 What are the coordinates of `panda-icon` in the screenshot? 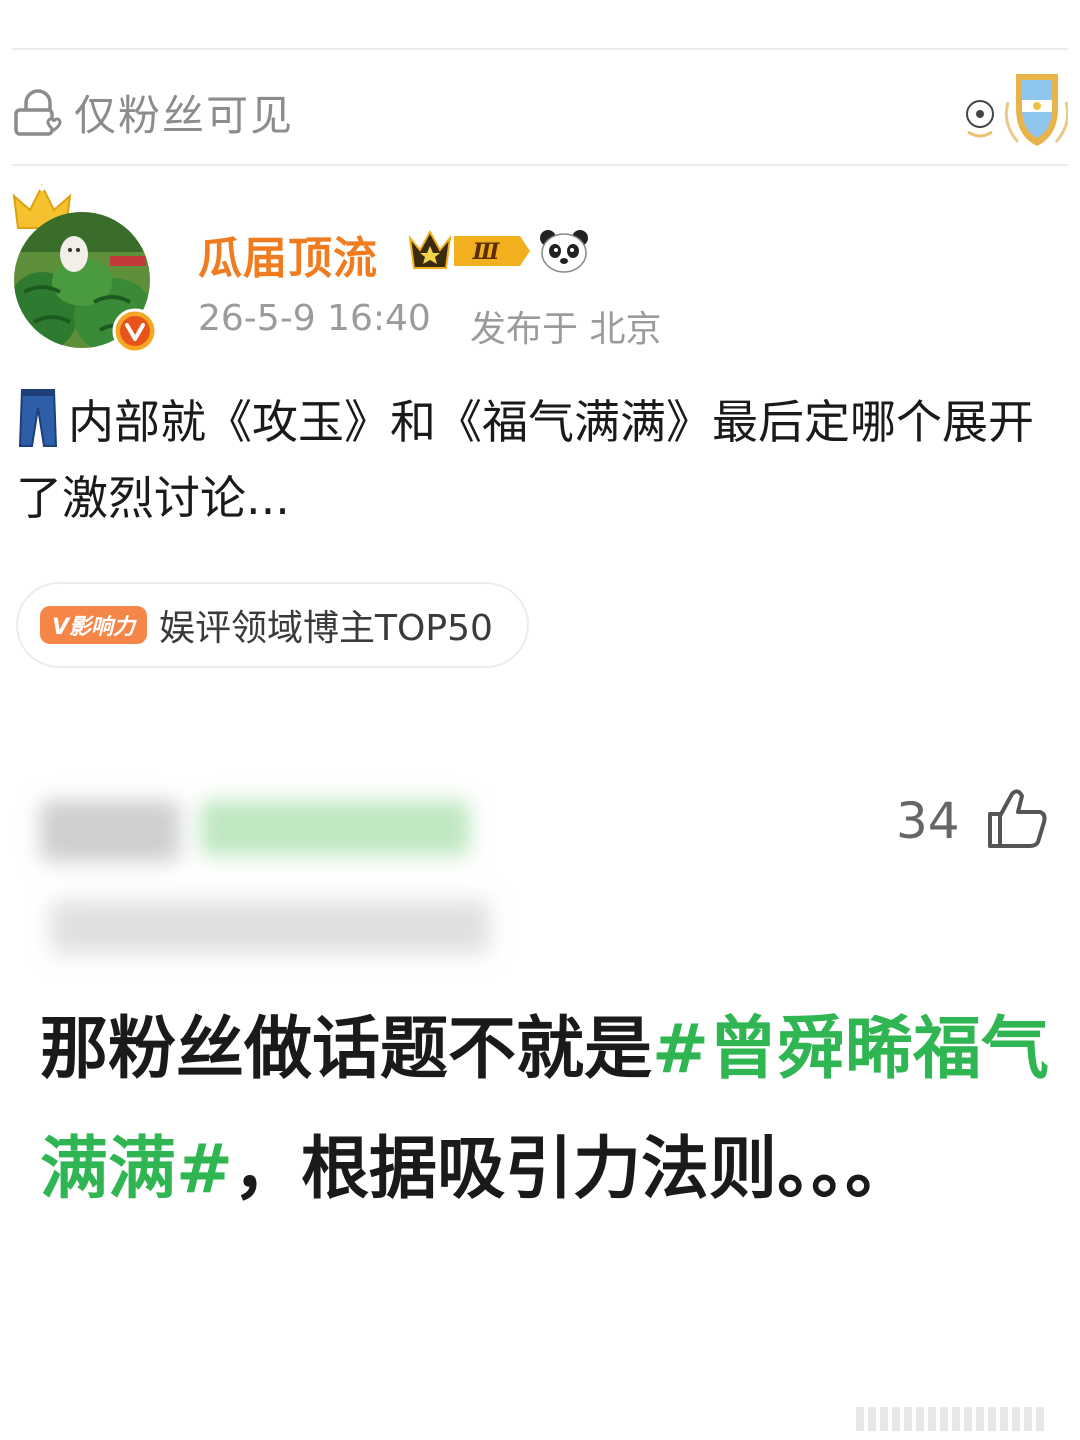 It's located at (564, 251).